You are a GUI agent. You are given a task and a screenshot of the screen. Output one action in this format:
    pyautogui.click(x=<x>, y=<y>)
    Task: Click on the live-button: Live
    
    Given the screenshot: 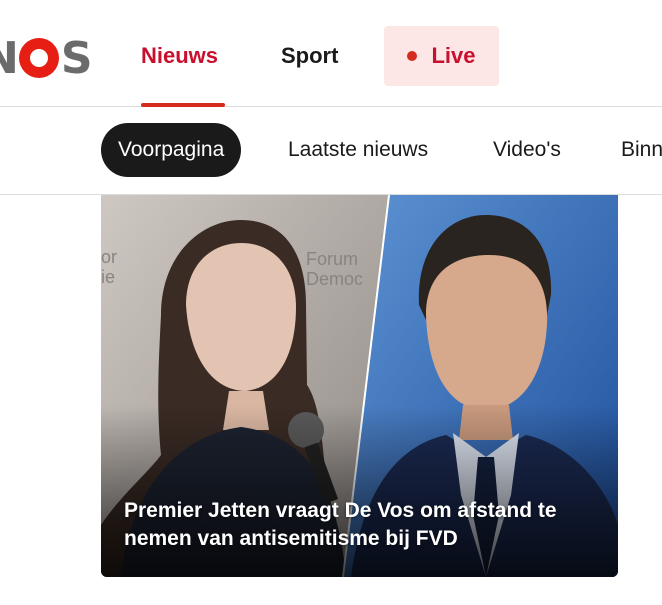 What is the action you would take?
    pyautogui.click(x=441, y=56)
    